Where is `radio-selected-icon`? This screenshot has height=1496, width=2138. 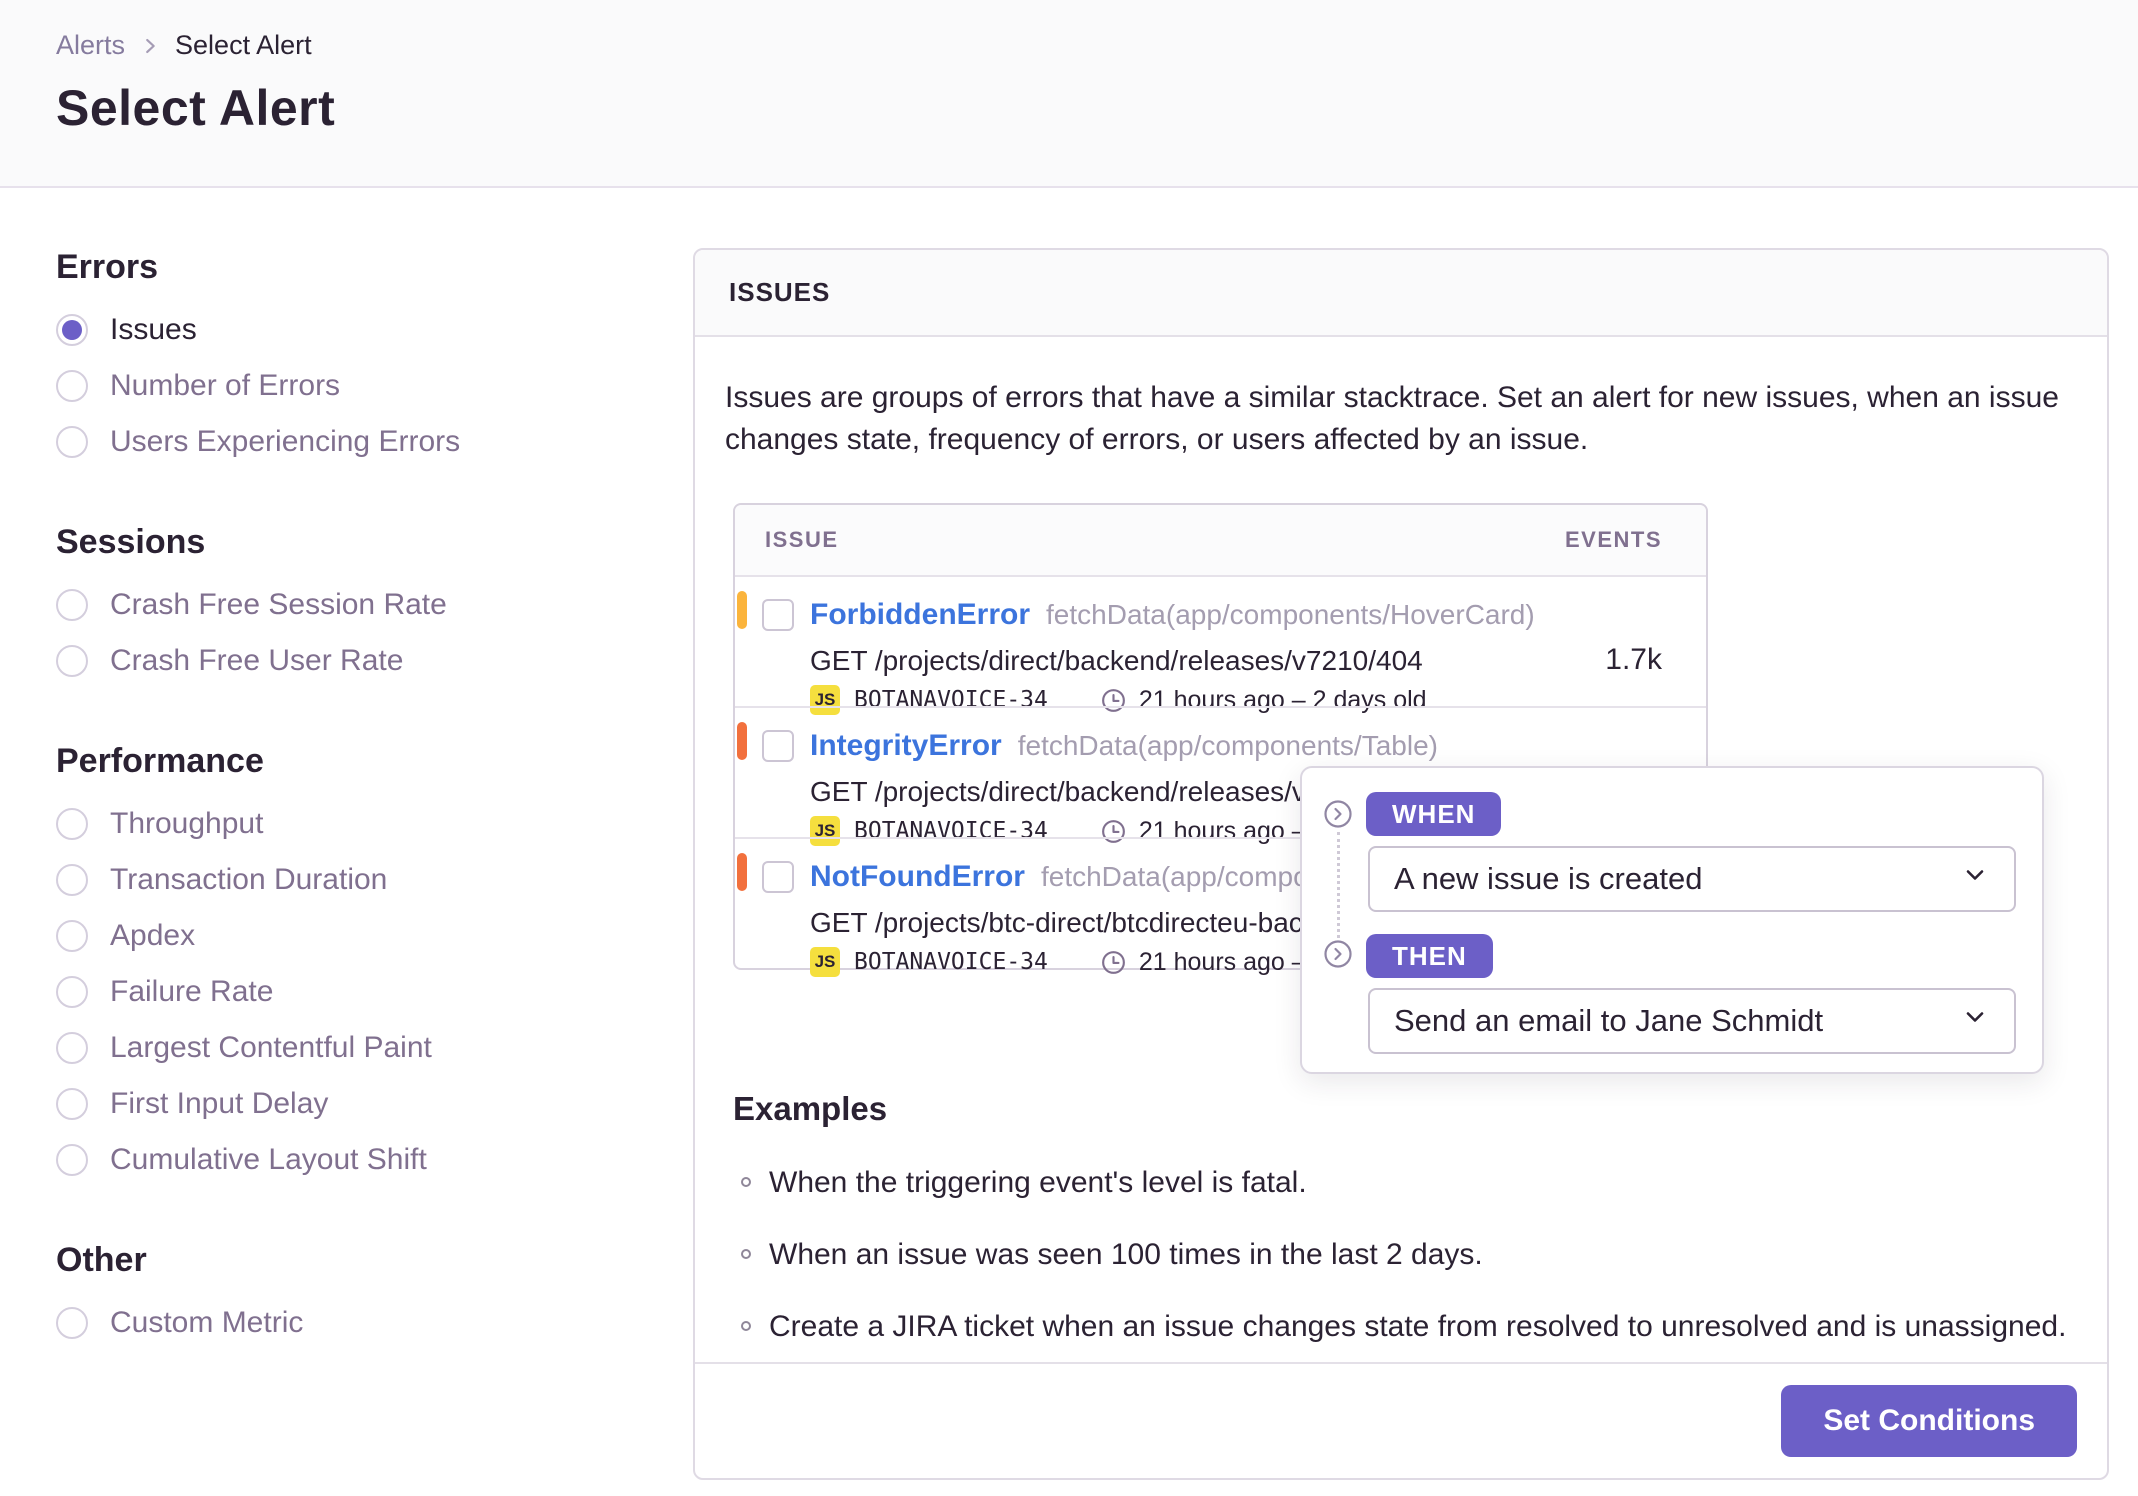 radio-selected-icon is located at coordinates (72, 330).